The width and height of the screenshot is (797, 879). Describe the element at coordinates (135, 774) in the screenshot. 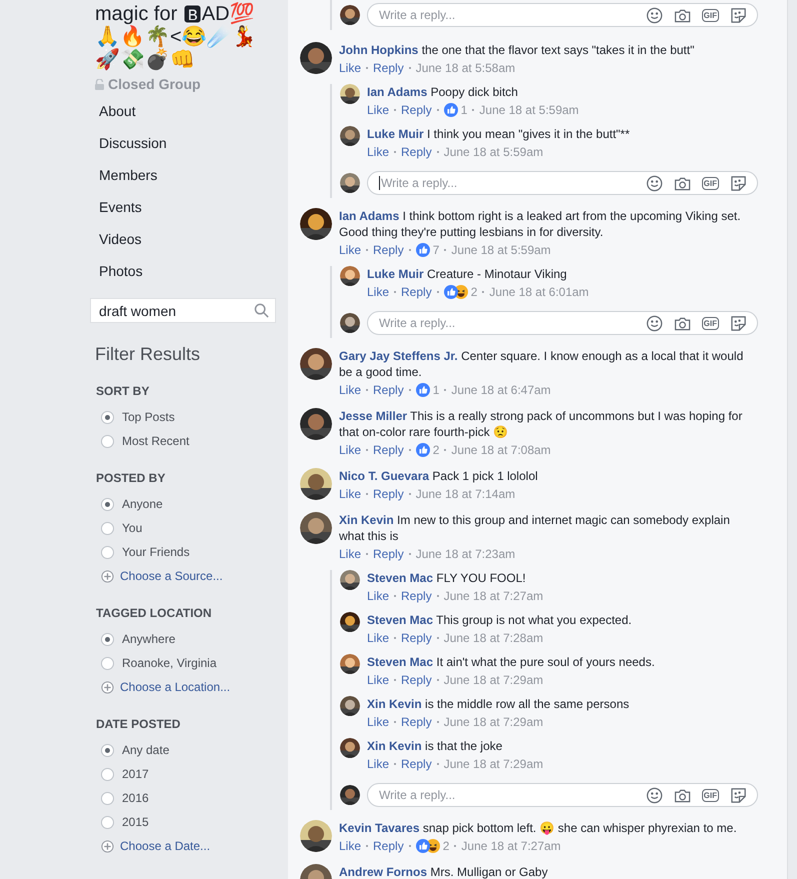

I see `option-label: 2017` at that location.